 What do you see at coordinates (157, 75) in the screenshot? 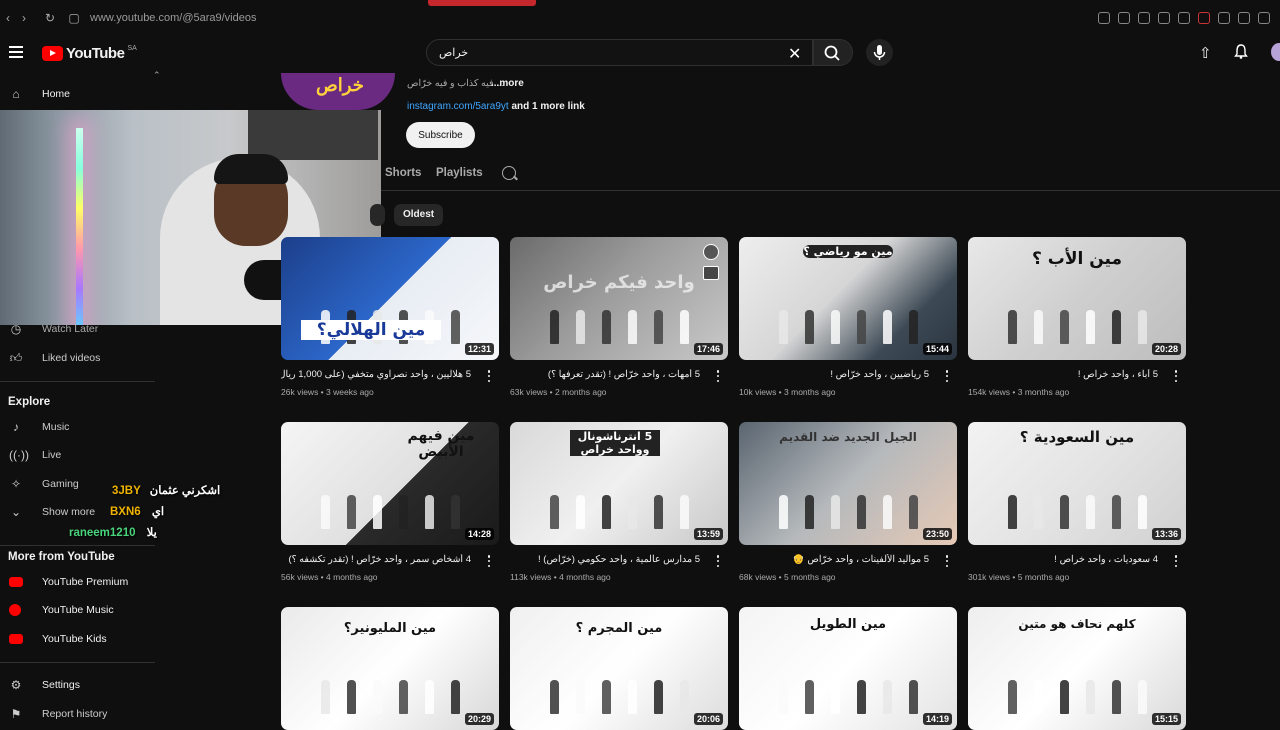
I see `collapse-chevron-icon: ⌃` at bounding box center [157, 75].